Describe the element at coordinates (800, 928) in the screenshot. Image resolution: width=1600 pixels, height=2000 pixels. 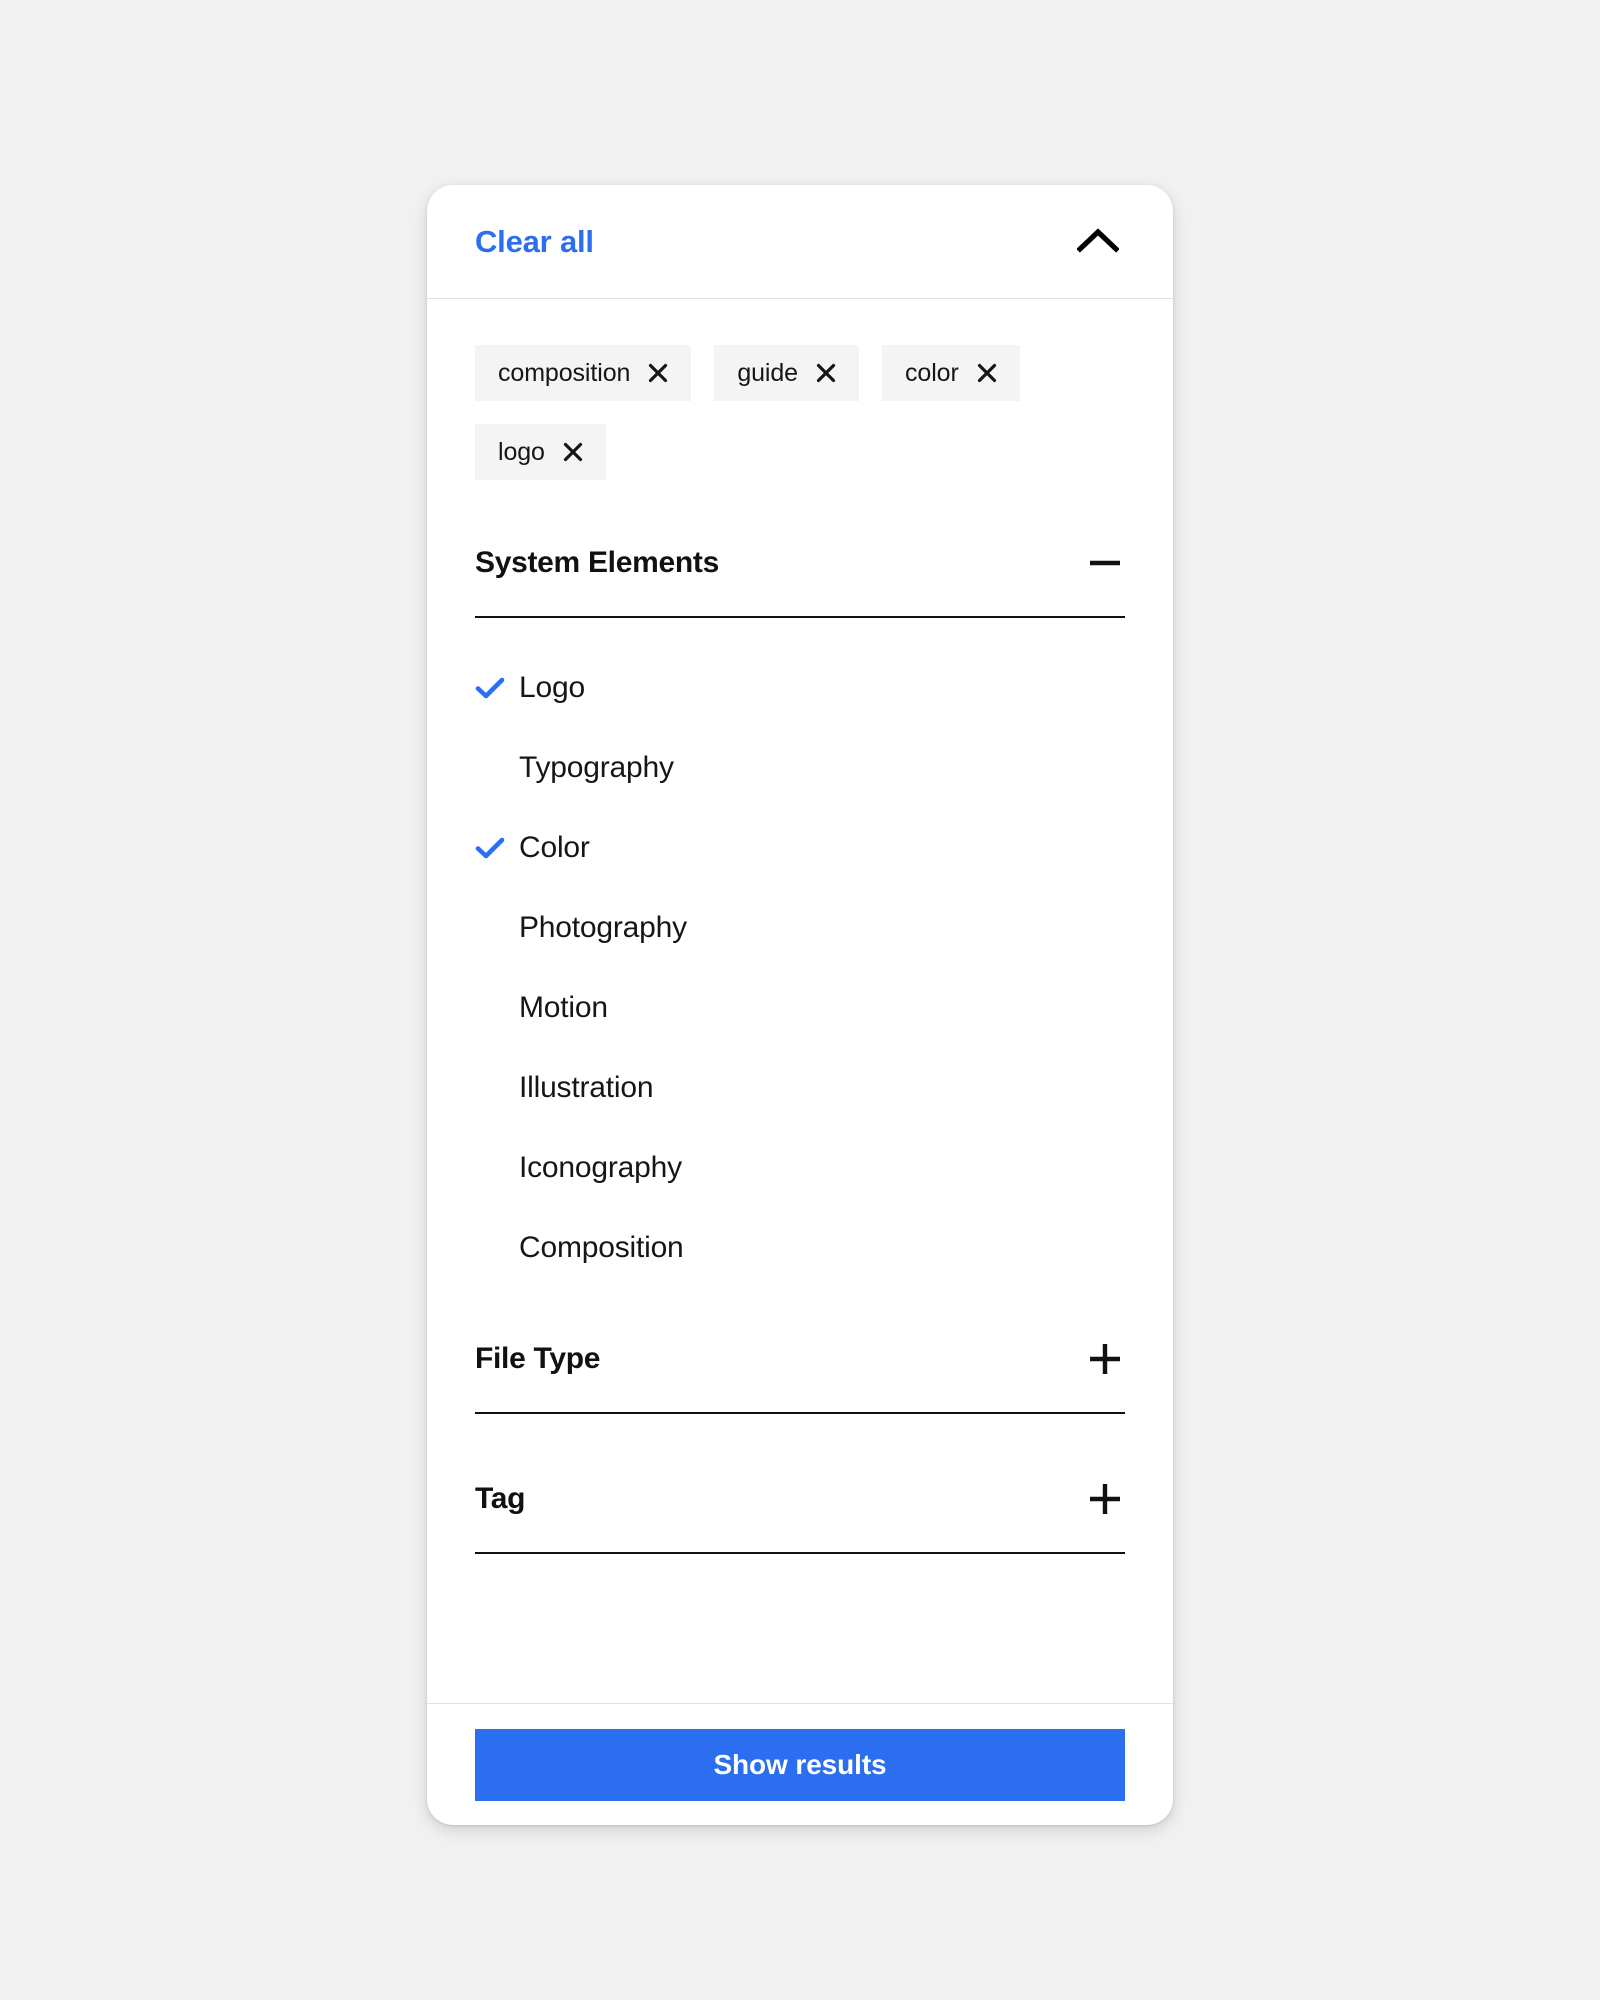
I see `option-photography: Photography` at that location.